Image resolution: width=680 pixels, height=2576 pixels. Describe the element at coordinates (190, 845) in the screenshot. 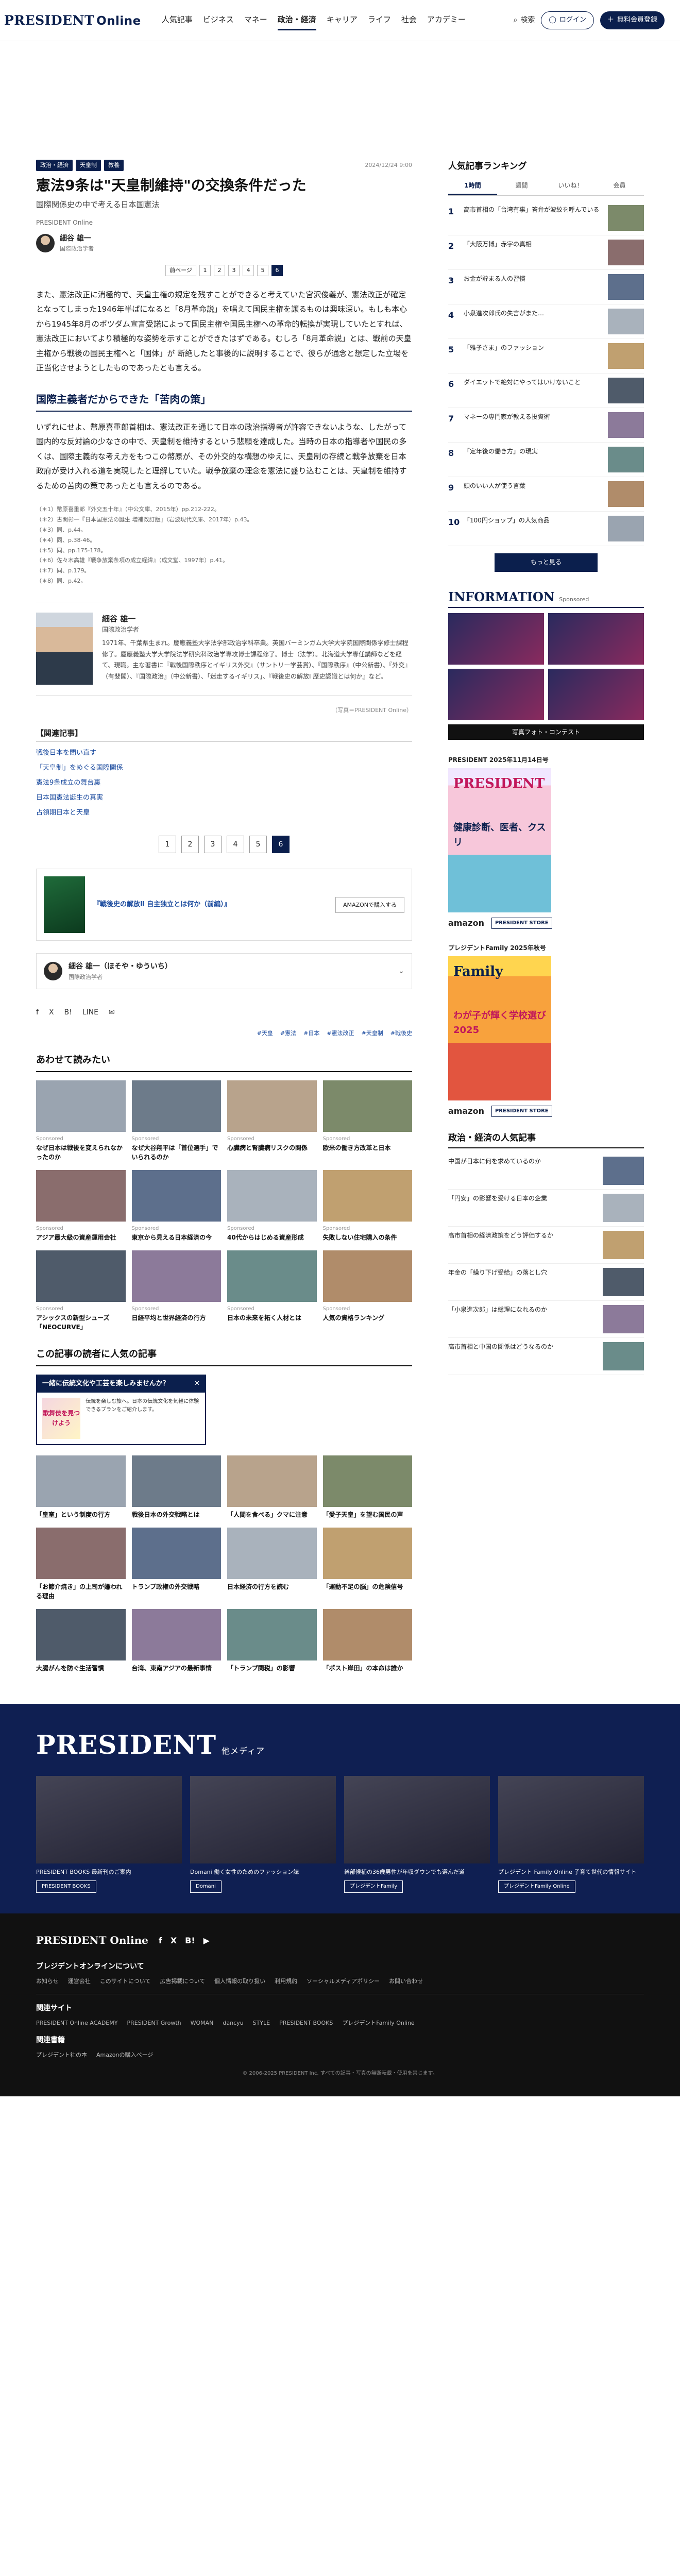

I see `page-number: 2` at that location.